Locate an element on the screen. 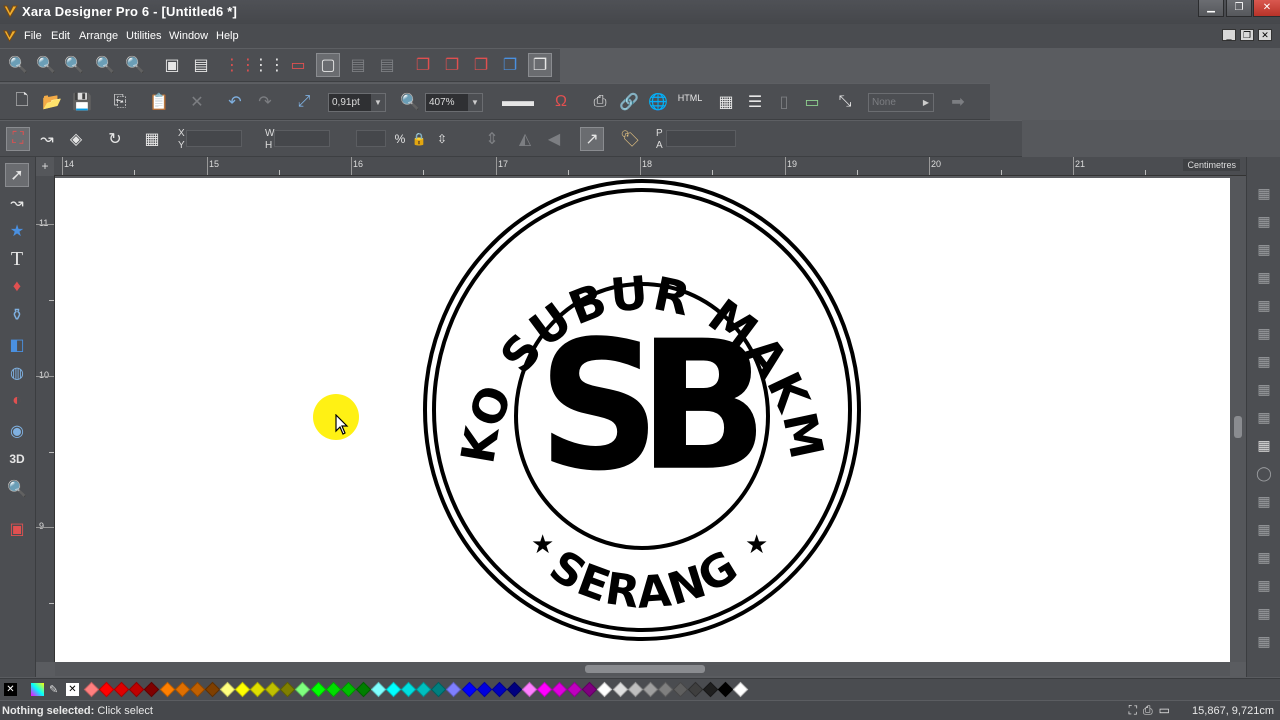 Image resolution: width=1280 pixels, height=720 pixels. ruler-origin-icon: + is located at coordinates (45, 166).